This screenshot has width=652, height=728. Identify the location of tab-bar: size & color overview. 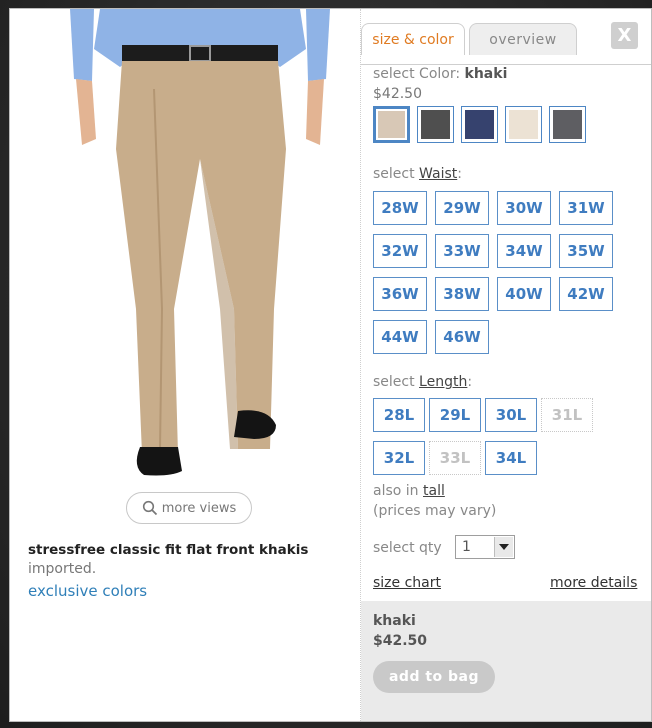
(506, 42).